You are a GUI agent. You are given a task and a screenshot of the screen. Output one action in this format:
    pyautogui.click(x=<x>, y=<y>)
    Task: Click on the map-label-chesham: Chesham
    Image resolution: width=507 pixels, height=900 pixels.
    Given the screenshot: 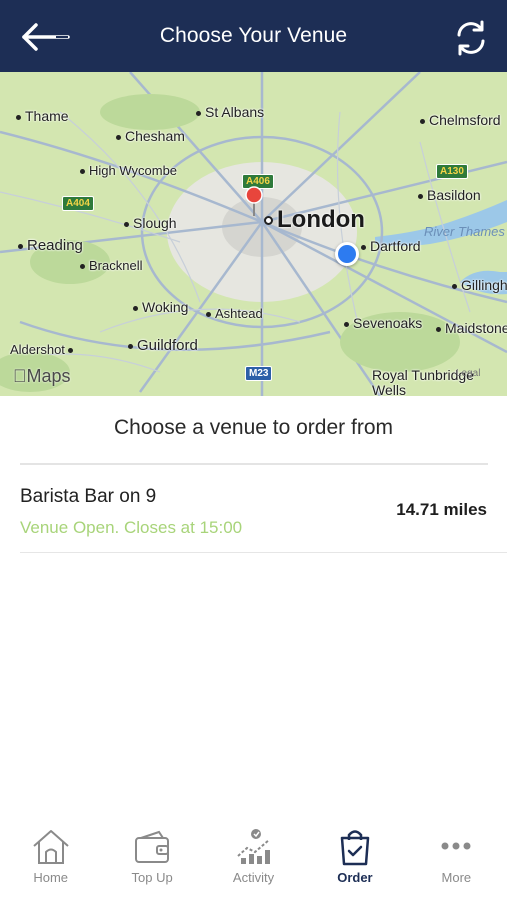 What is the action you would take?
    pyautogui.click(x=150, y=136)
    